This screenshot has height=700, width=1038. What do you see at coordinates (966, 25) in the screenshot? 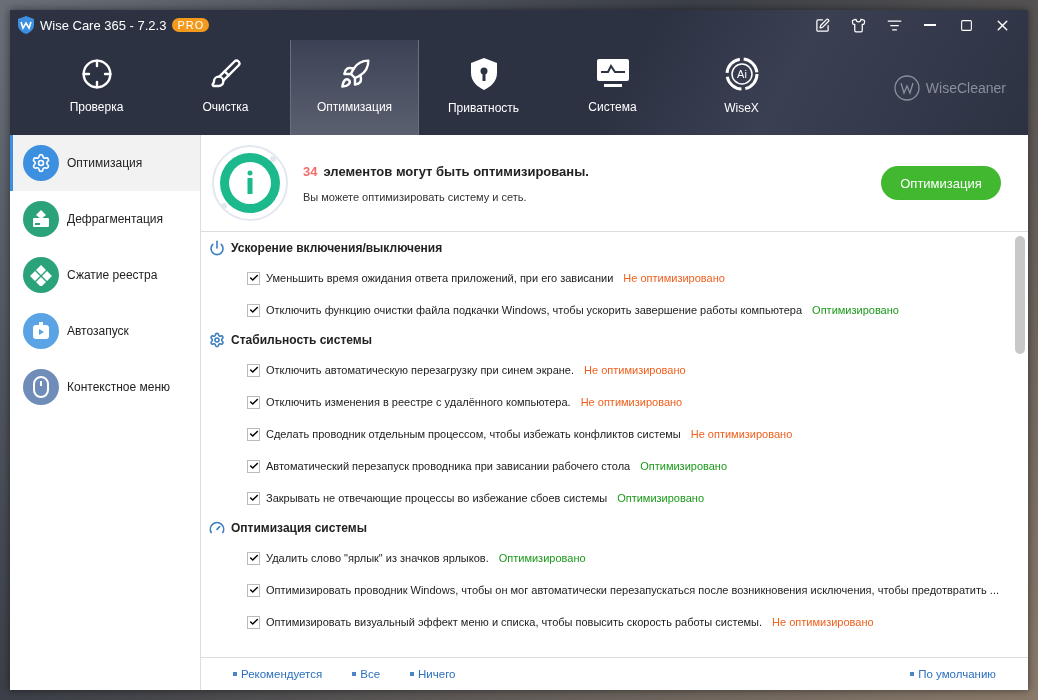
I see `maximize-icon` at bounding box center [966, 25].